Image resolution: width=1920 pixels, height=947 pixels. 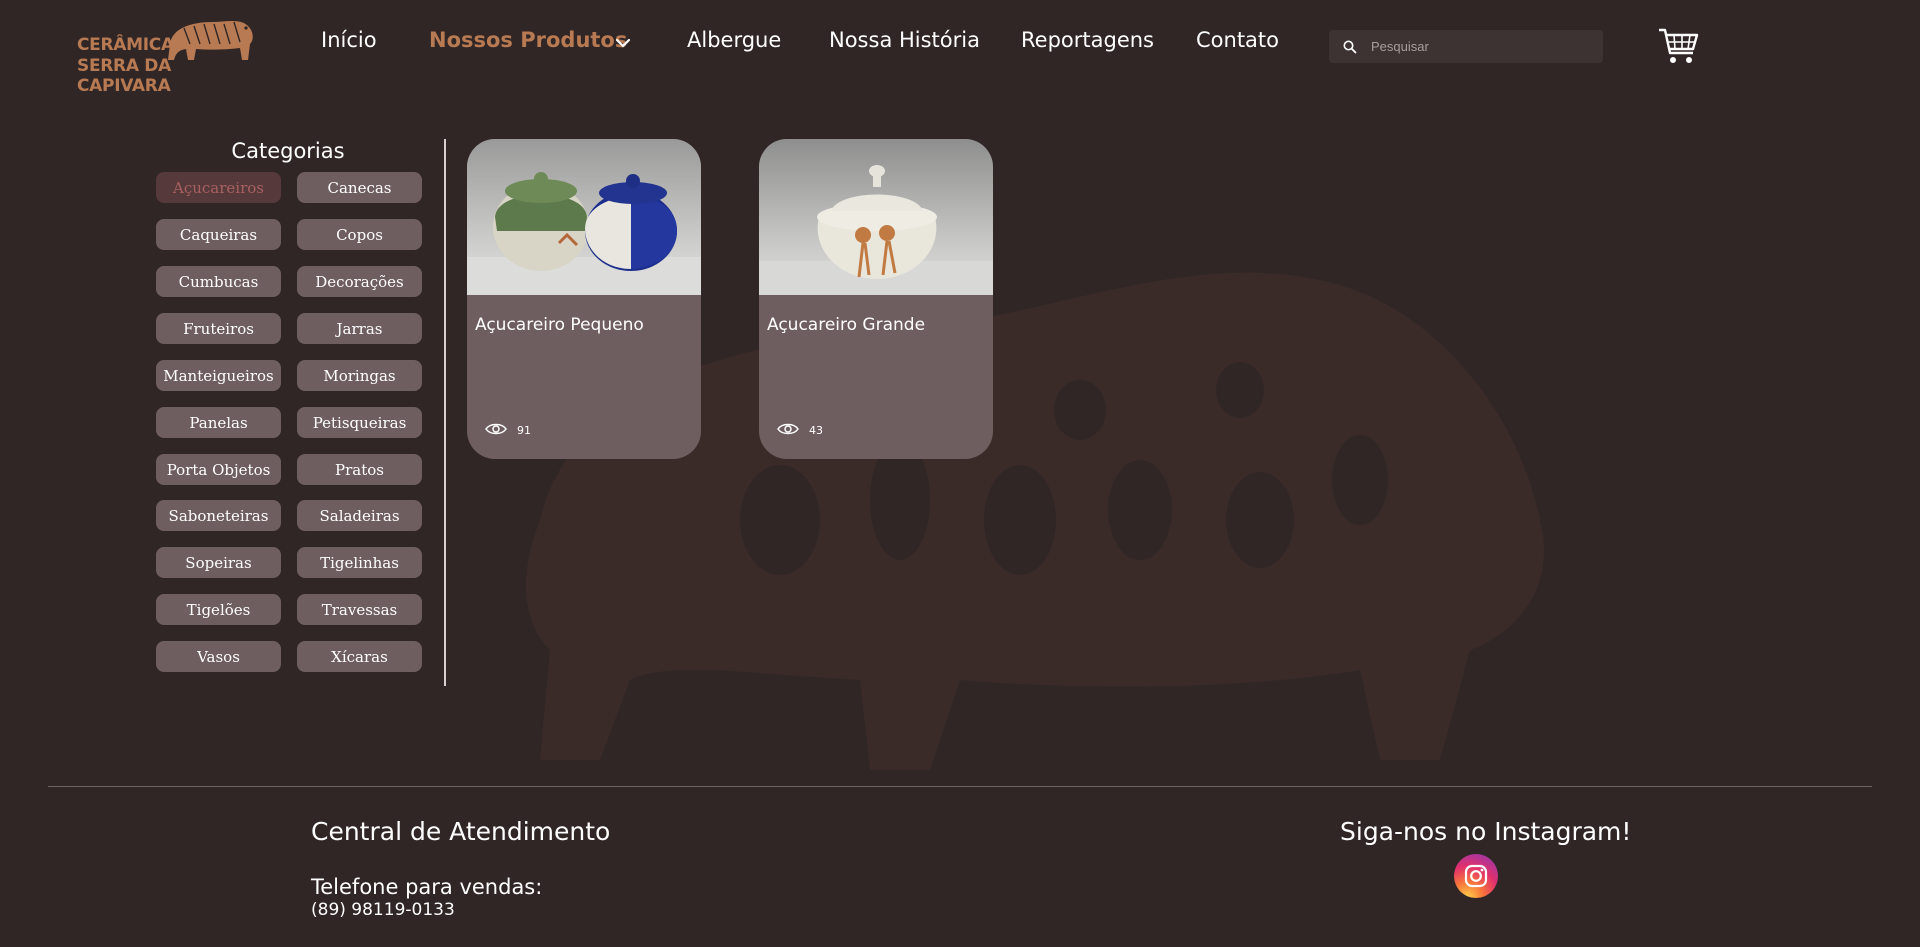 What do you see at coordinates (1678, 46) in the screenshot?
I see `cart-icon` at bounding box center [1678, 46].